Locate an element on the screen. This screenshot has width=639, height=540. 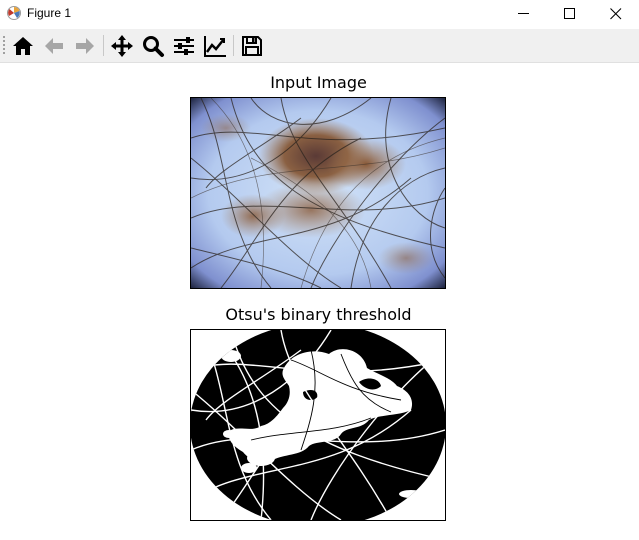
pan-button is located at coordinates (122, 46).